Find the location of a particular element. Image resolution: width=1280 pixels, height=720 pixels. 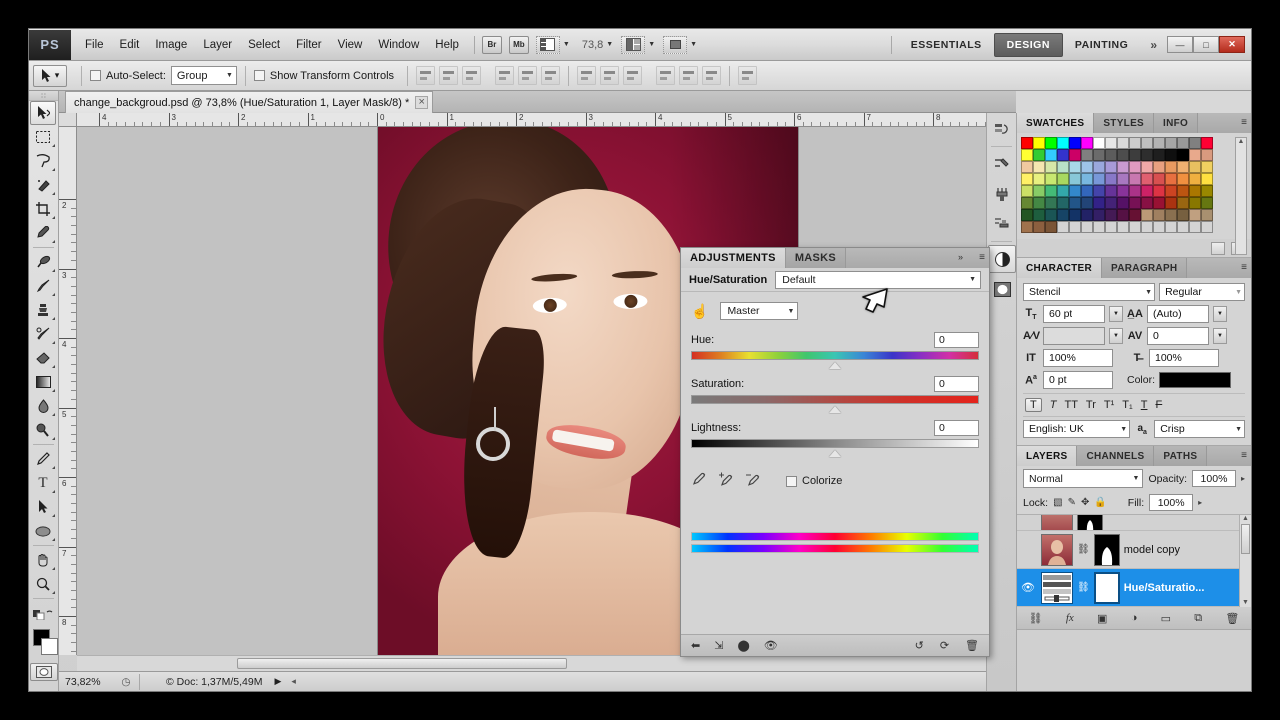

layer-list: ⛓ model copy 👁 ⛓ Hue/Saturatio... ▲ ▼ is located at coordinates (1134, 560).